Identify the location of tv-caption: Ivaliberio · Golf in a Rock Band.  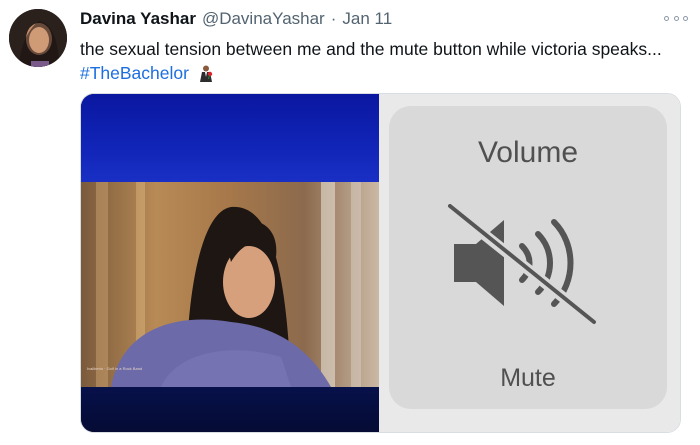
(115, 368).